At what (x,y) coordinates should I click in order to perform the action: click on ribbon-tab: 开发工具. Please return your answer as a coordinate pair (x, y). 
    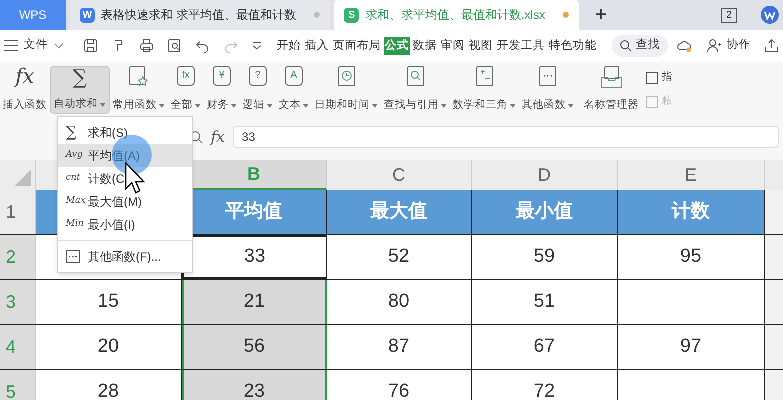
    Looking at the image, I should click on (521, 46).